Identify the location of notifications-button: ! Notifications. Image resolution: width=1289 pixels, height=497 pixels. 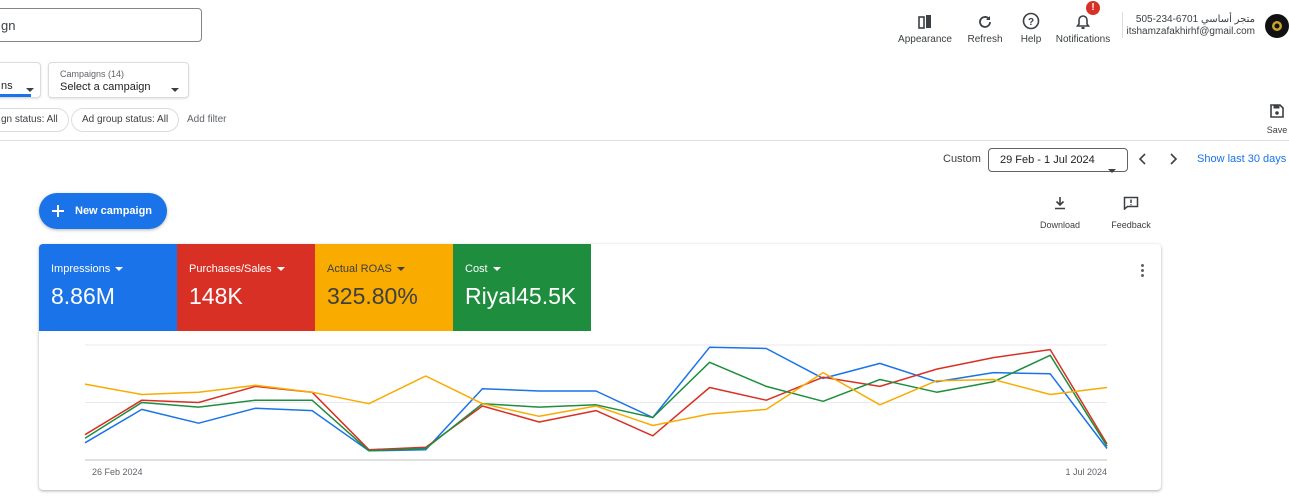
(1083, 23).